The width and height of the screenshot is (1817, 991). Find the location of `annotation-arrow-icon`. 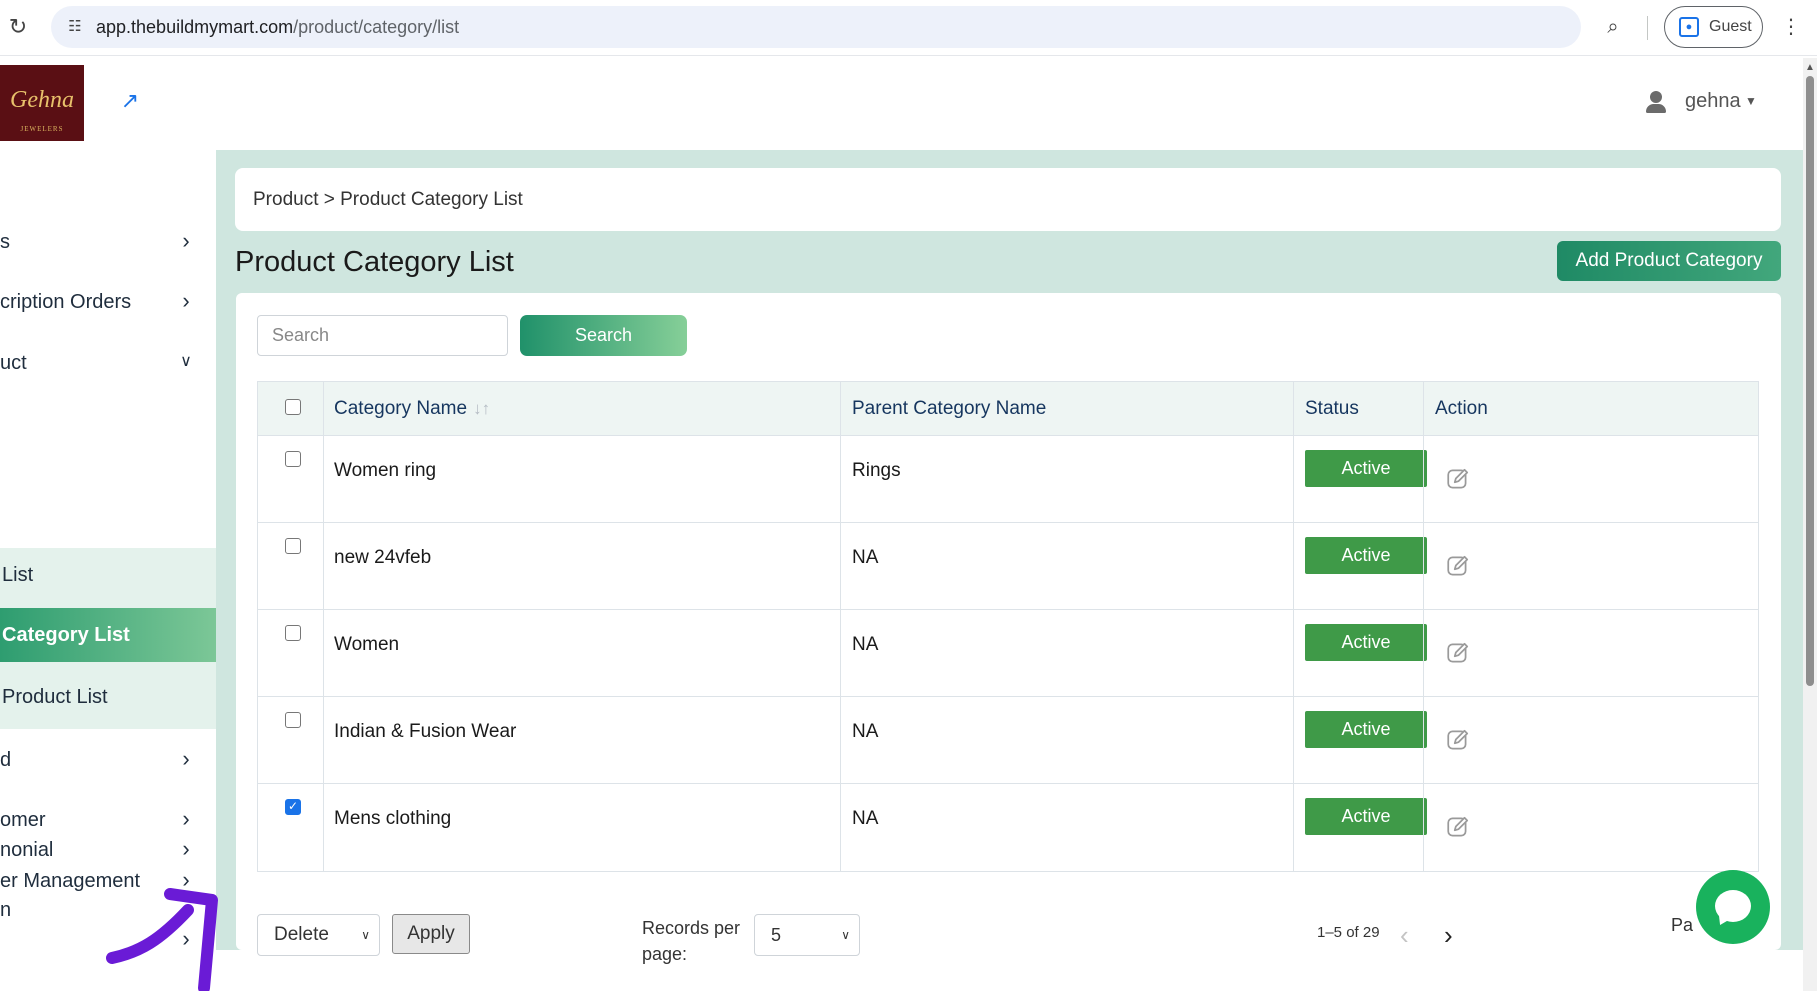

annotation-arrow-icon is located at coordinates (162, 939).